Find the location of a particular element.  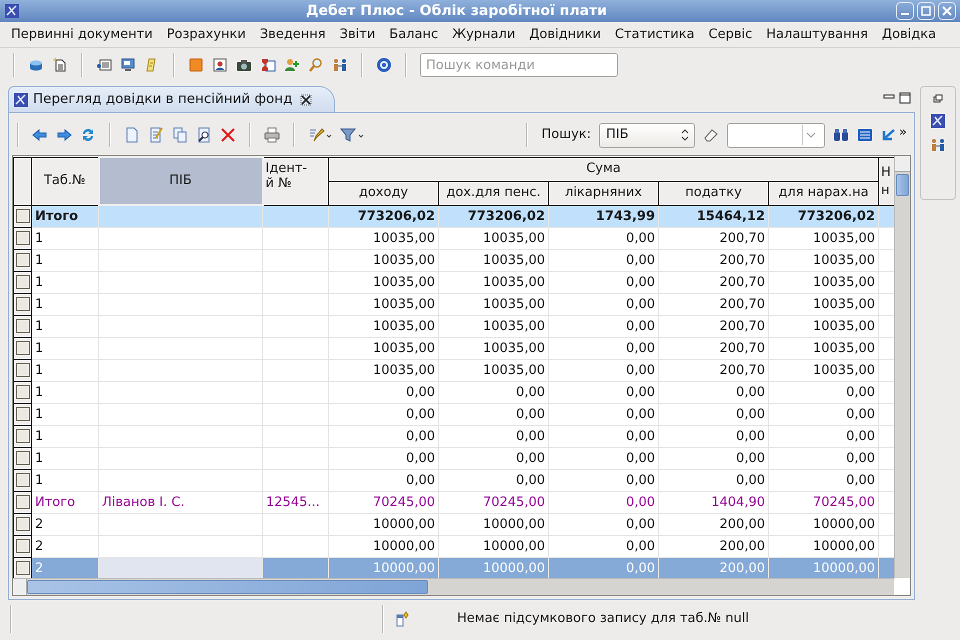

column-header: доходу is located at coordinates (383, 193).